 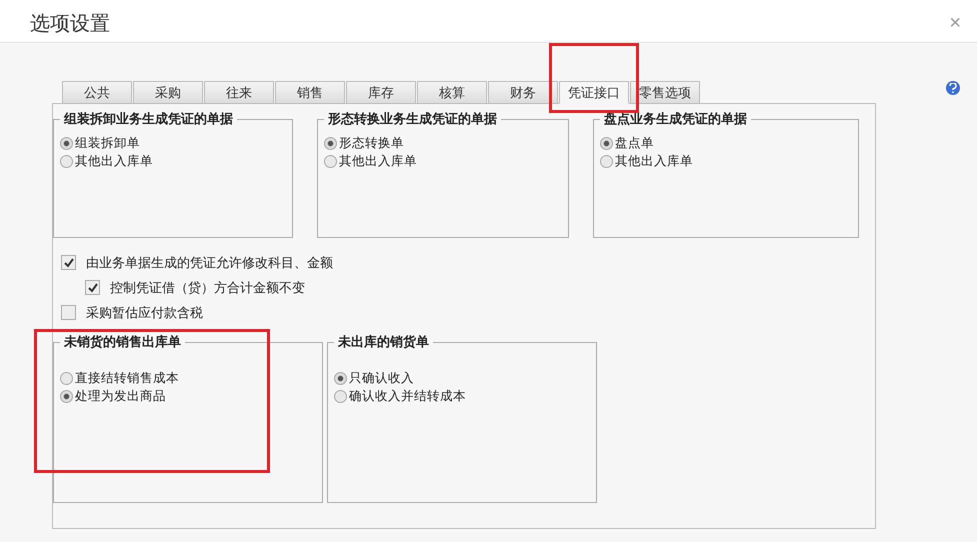 What do you see at coordinates (452, 92) in the screenshot?
I see `tab: 核算` at bounding box center [452, 92].